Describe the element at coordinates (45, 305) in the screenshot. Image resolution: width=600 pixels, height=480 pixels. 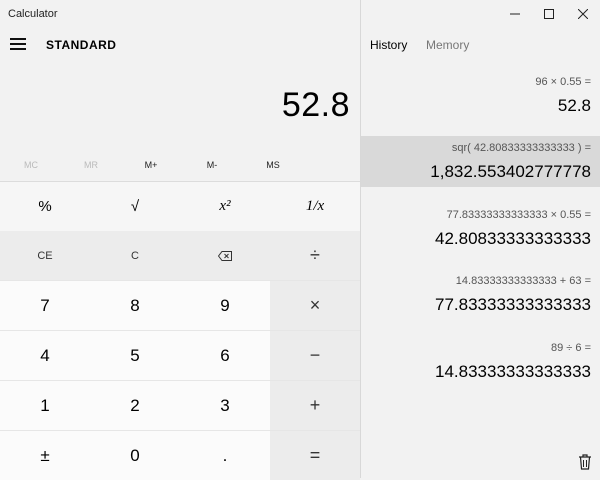
I see `digit-7-button: 7` at that location.